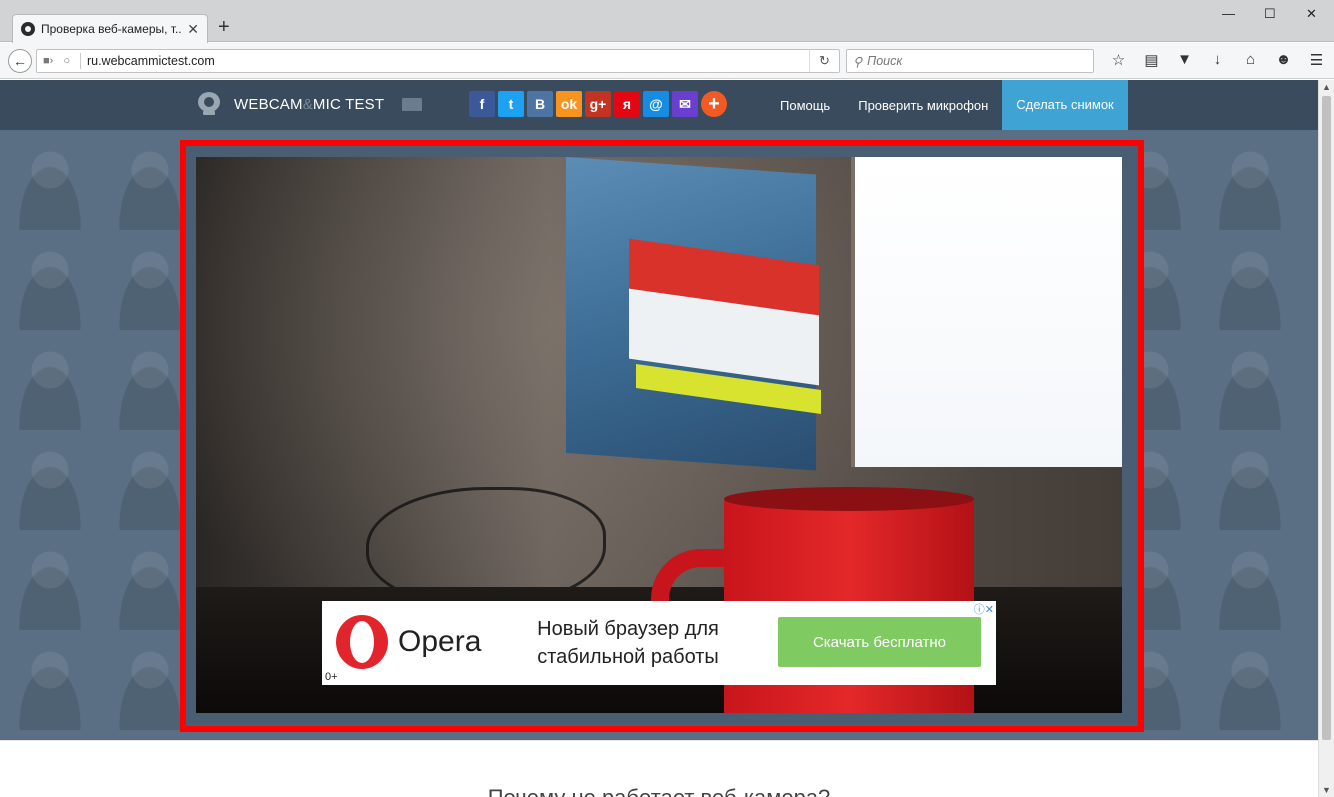  I want to click on download-icon: ↓, so click(1217, 60).